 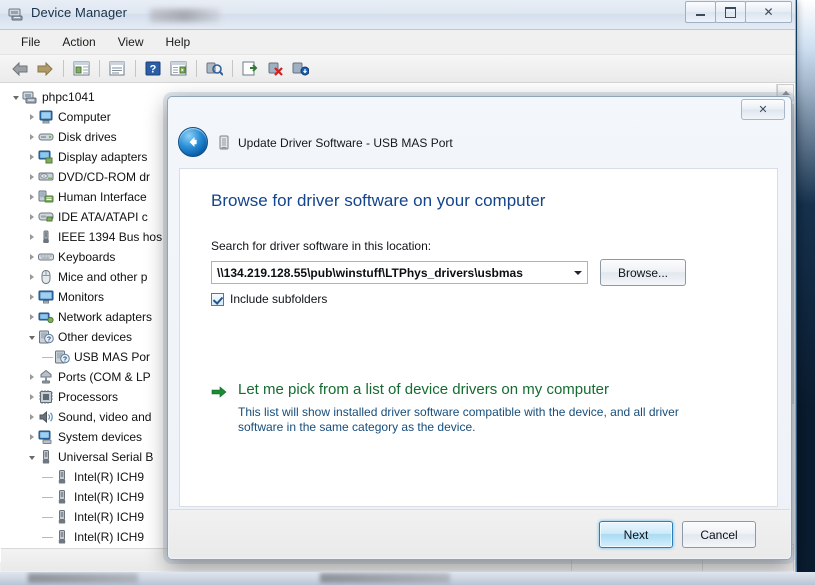 I want to click on mouse-icon, so click(x=46, y=277).